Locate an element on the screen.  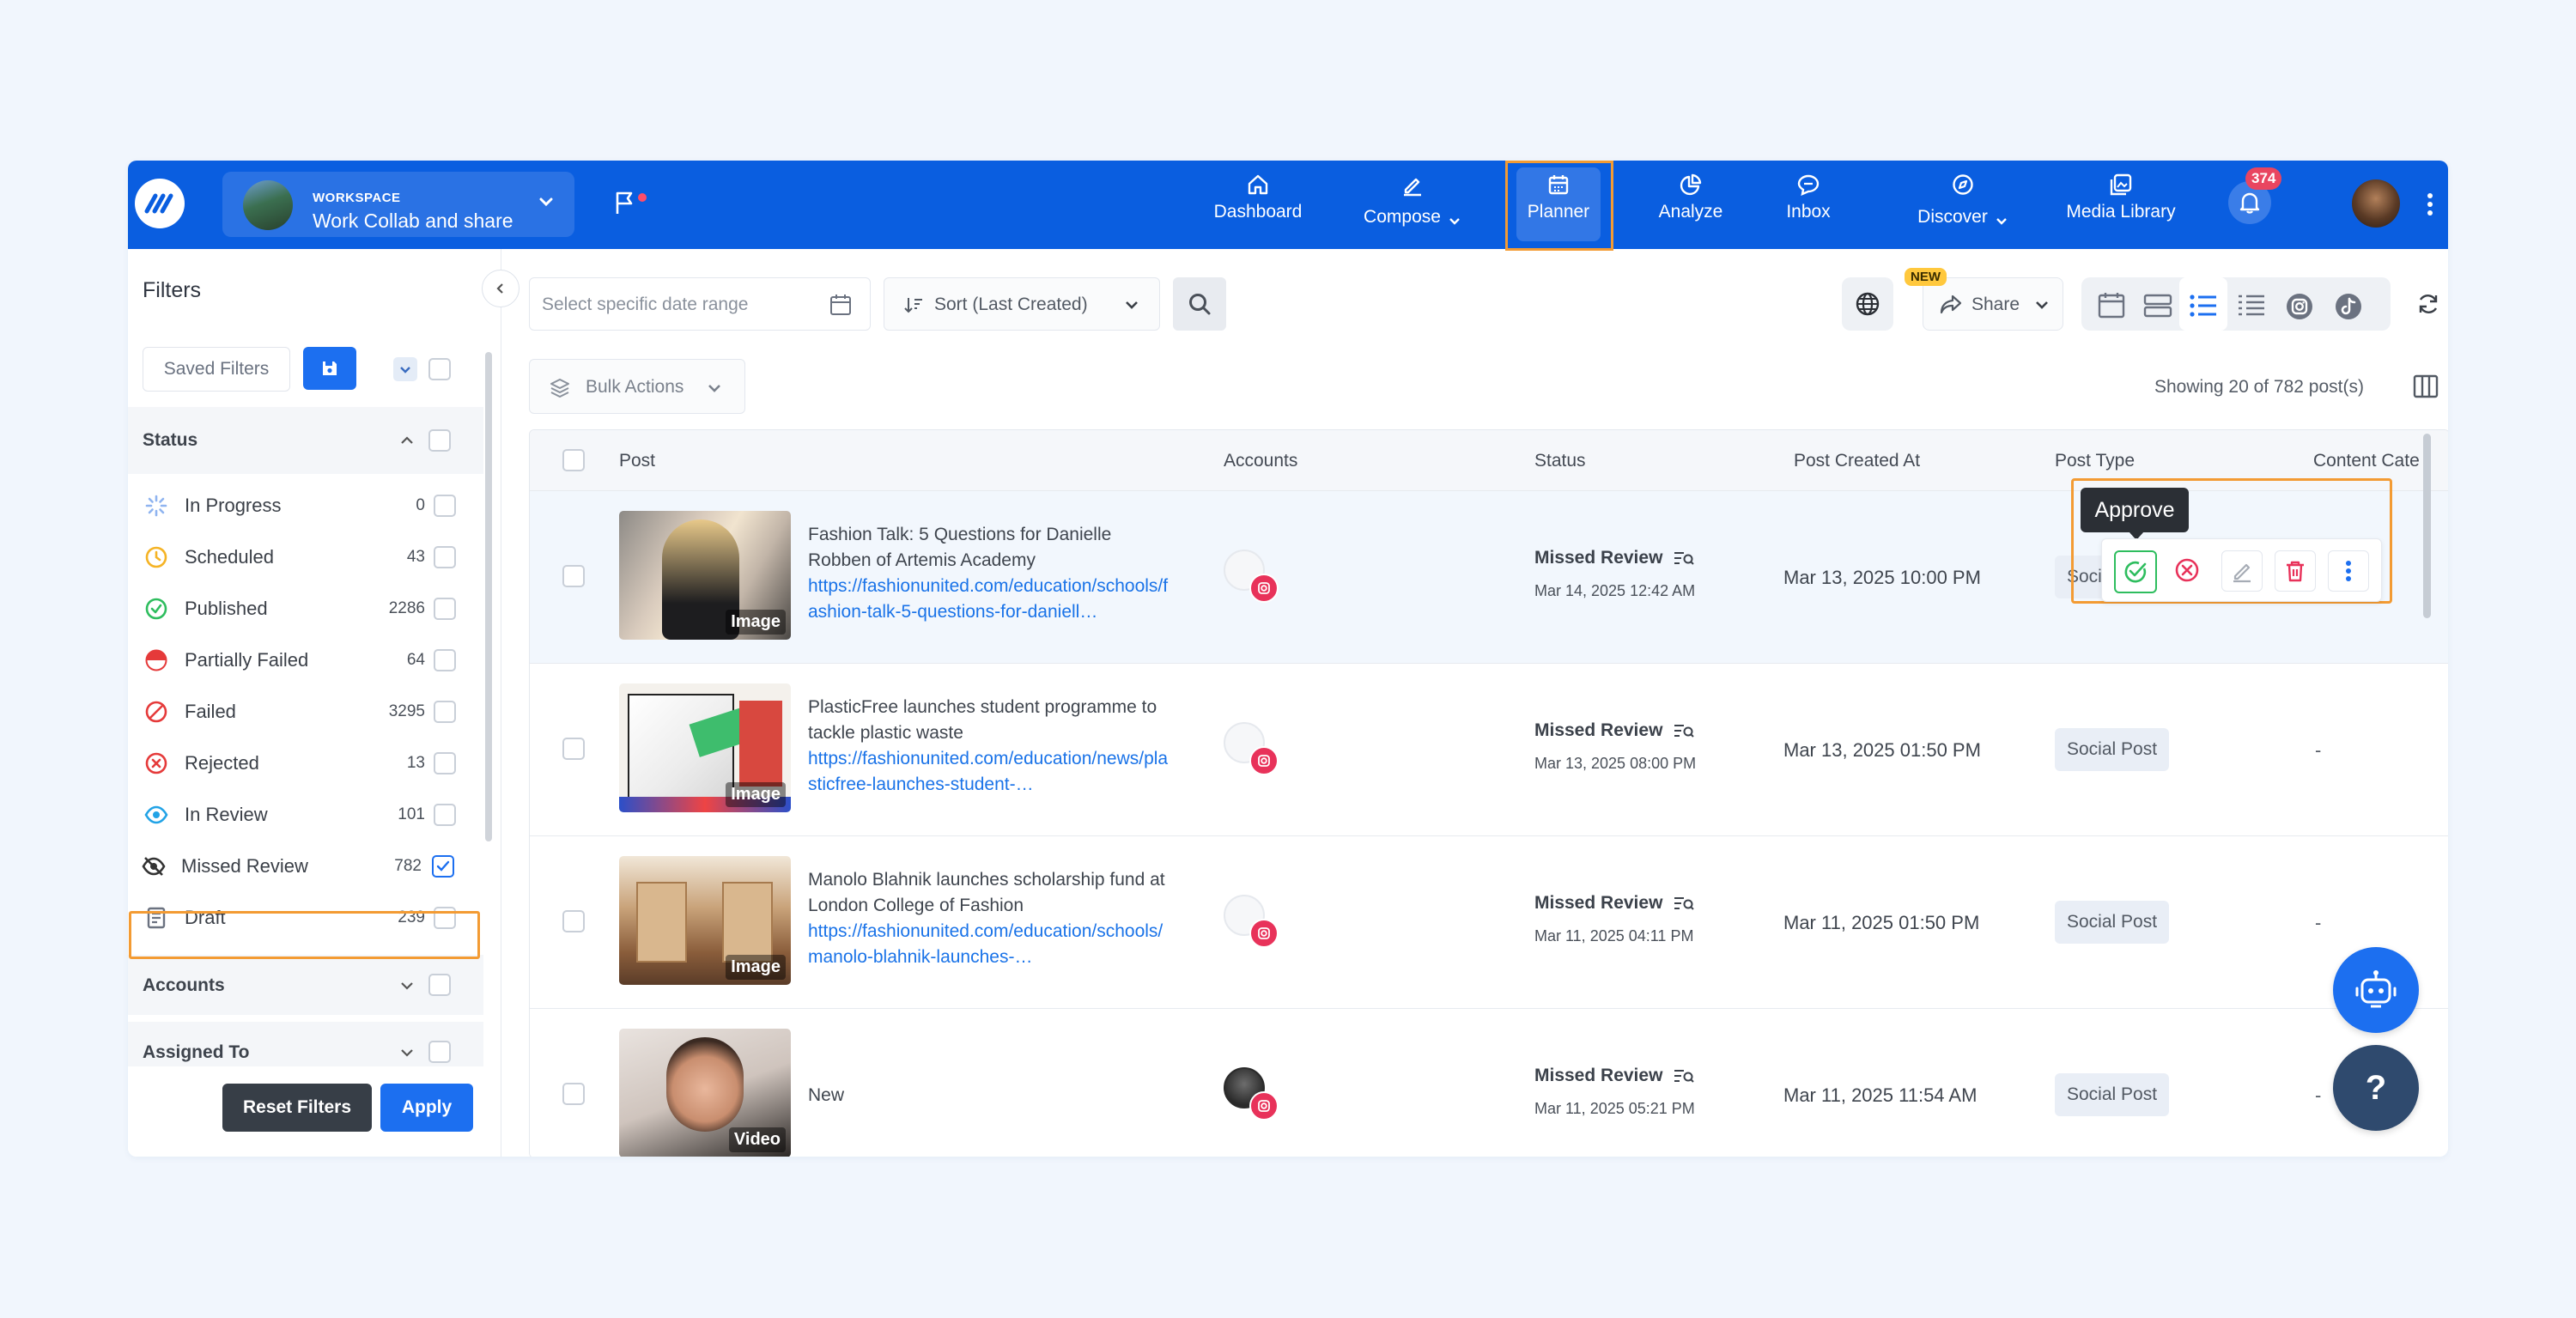
approve-button is located at coordinates (2135, 571).